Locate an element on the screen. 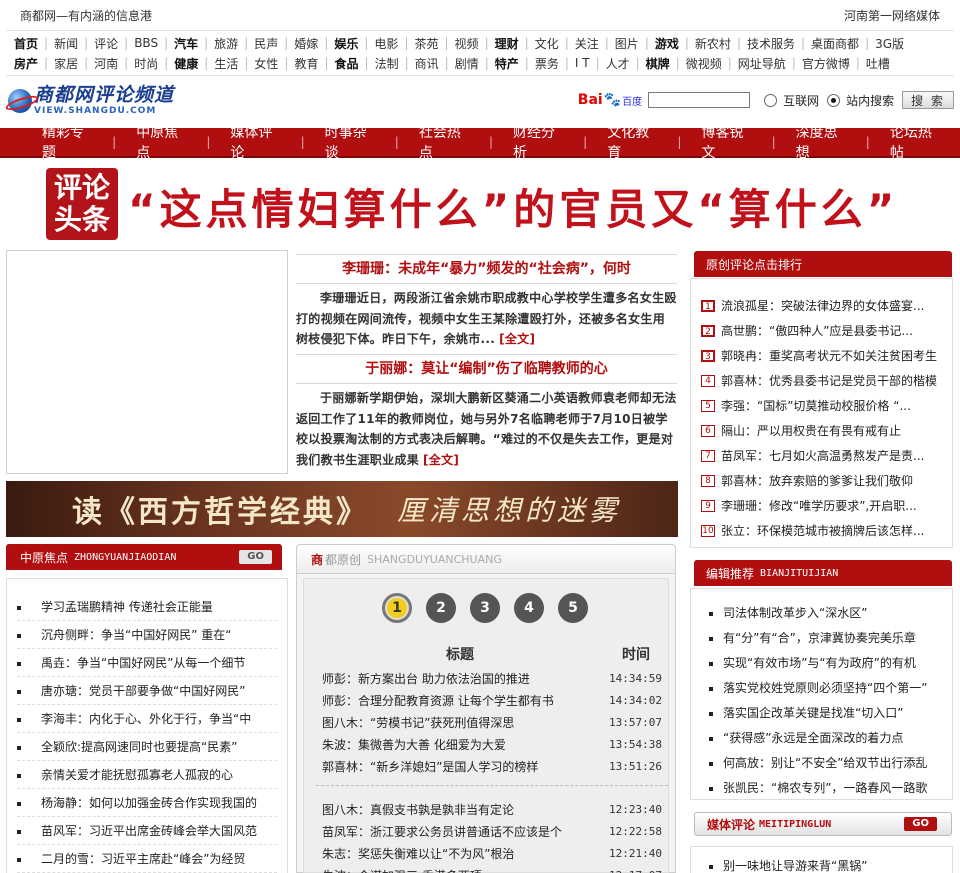  list-item: 全颖欣:提高网速同时也要提高“民素” is located at coordinates (147, 747).